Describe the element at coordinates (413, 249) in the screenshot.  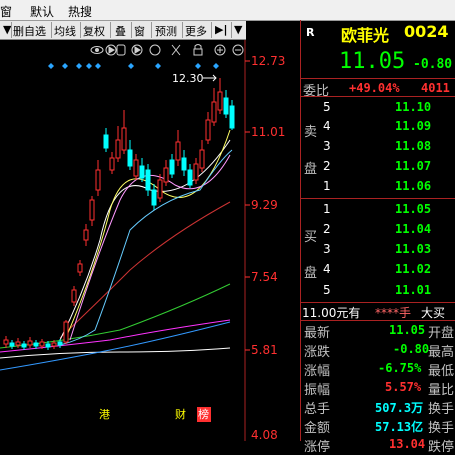
I see `buy-price: 11.03` at that location.